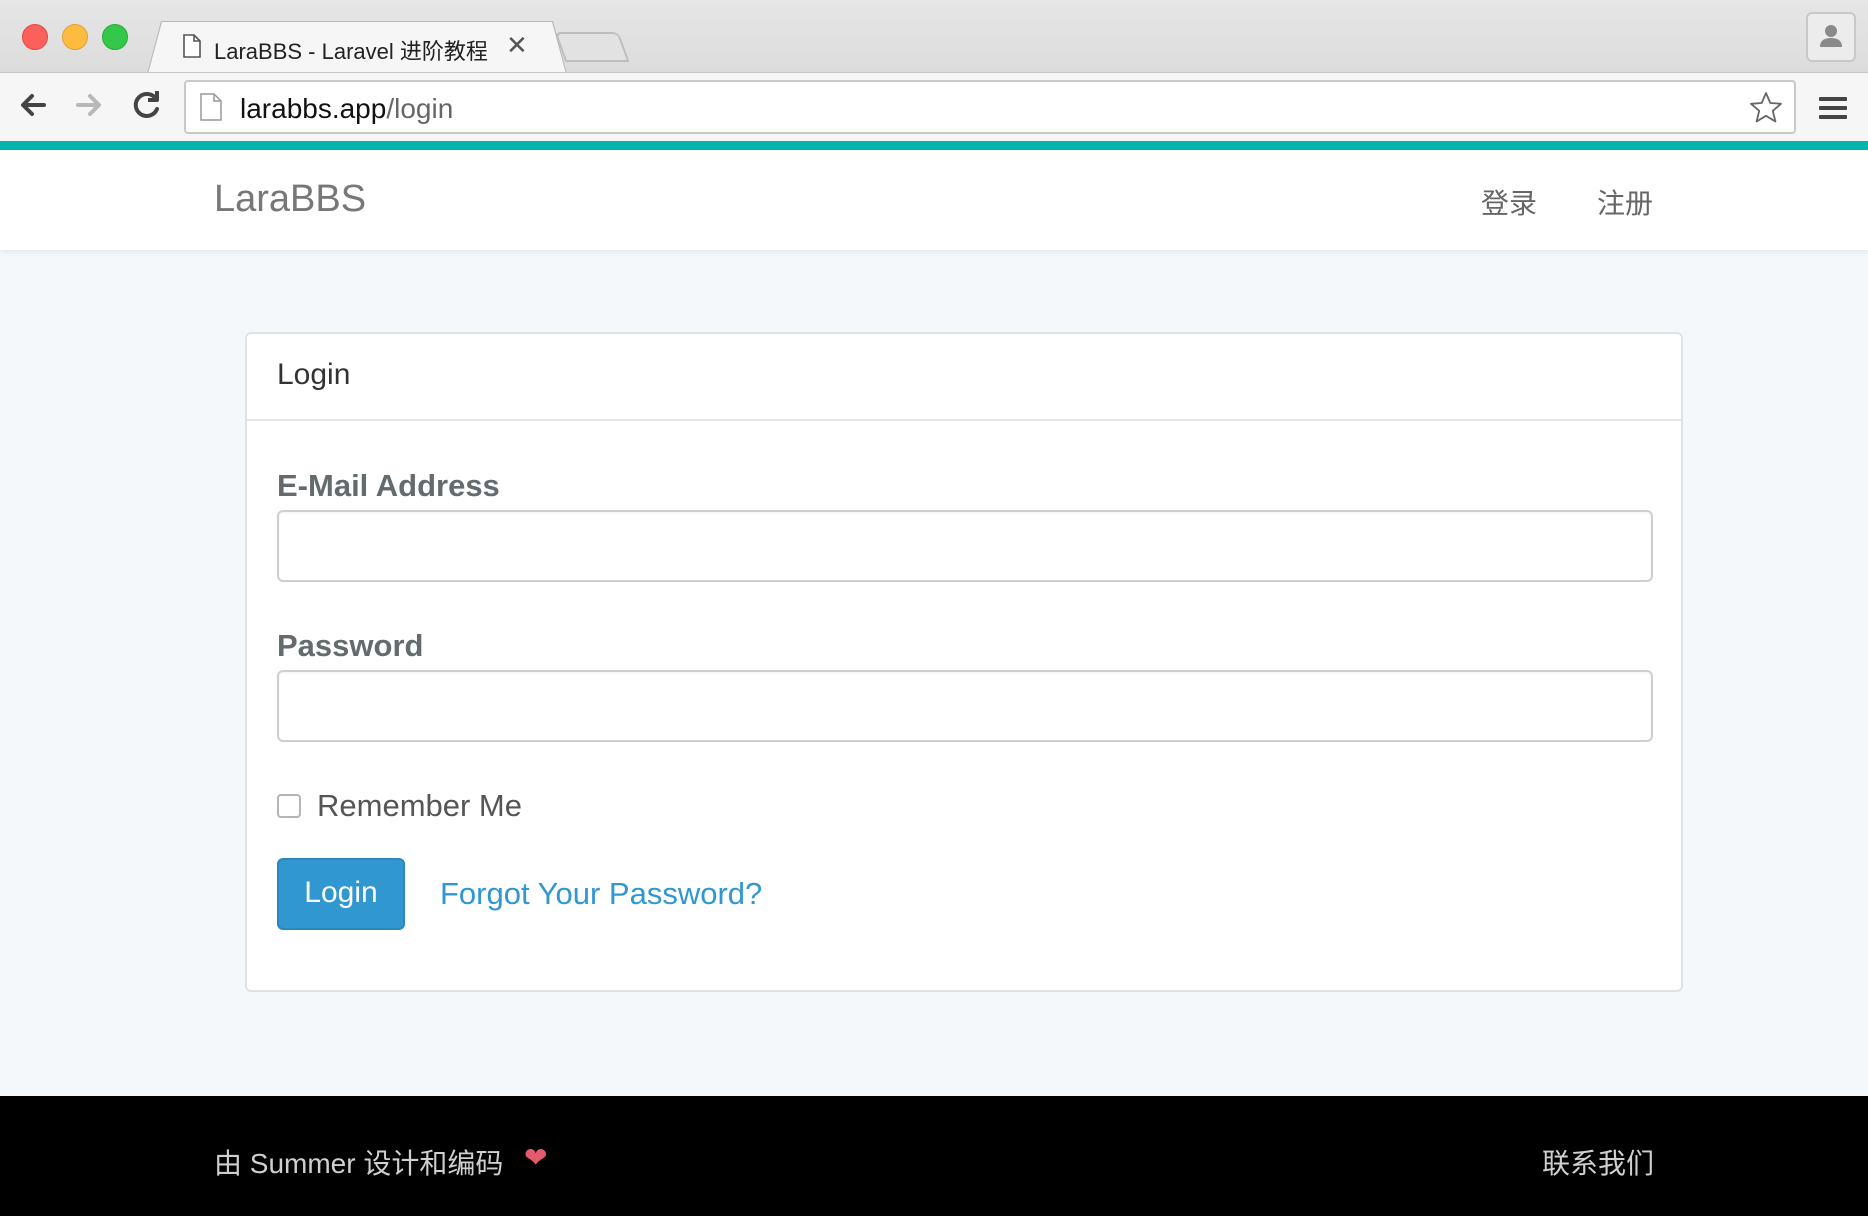 The image size is (1868, 1216). What do you see at coordinates (934, 1156) in the screenshot?
I see `site-footer: 由 Summer 设计和编码 ❤ 联系我们` at bounding box center [934, 1156].